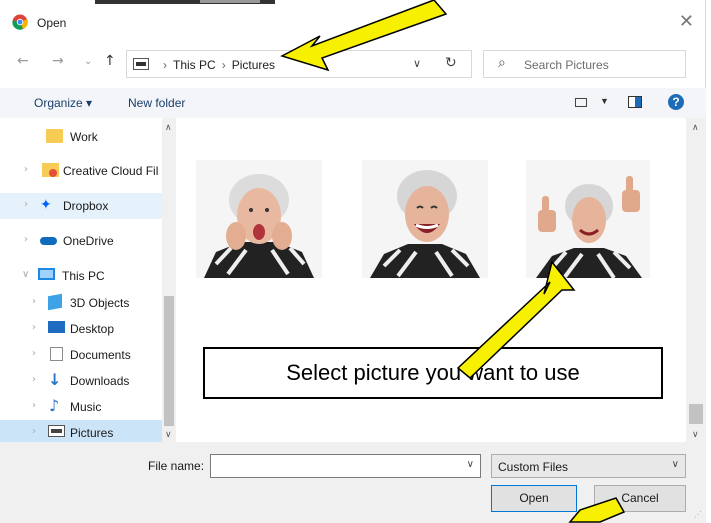 This screenshot has height=523, width=711. Describe the element at coordinates (56, 431) in the screenshot. I see `pictures-icon` at that location.